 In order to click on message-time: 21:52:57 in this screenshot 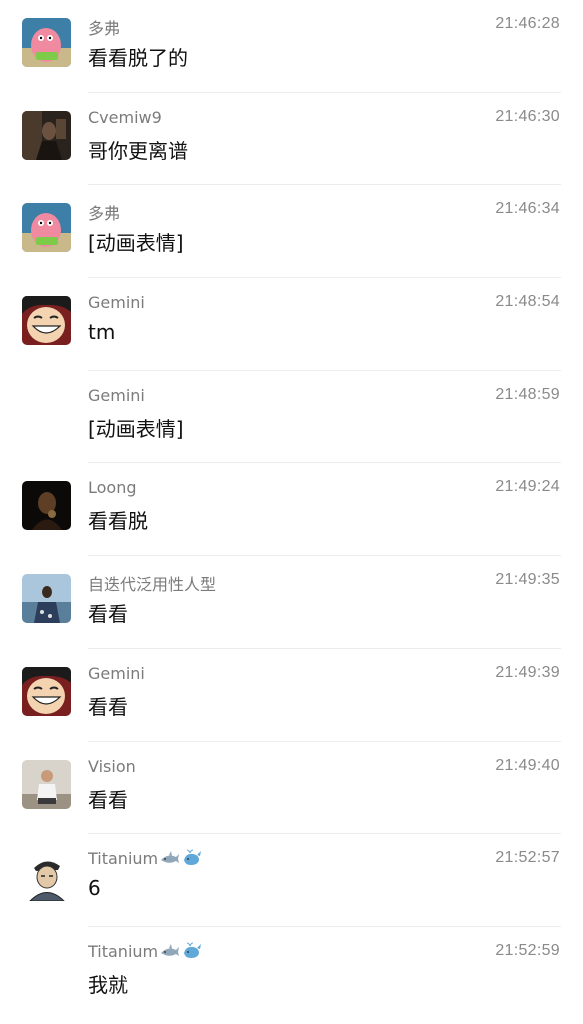, I will do `click(527, 858)`.